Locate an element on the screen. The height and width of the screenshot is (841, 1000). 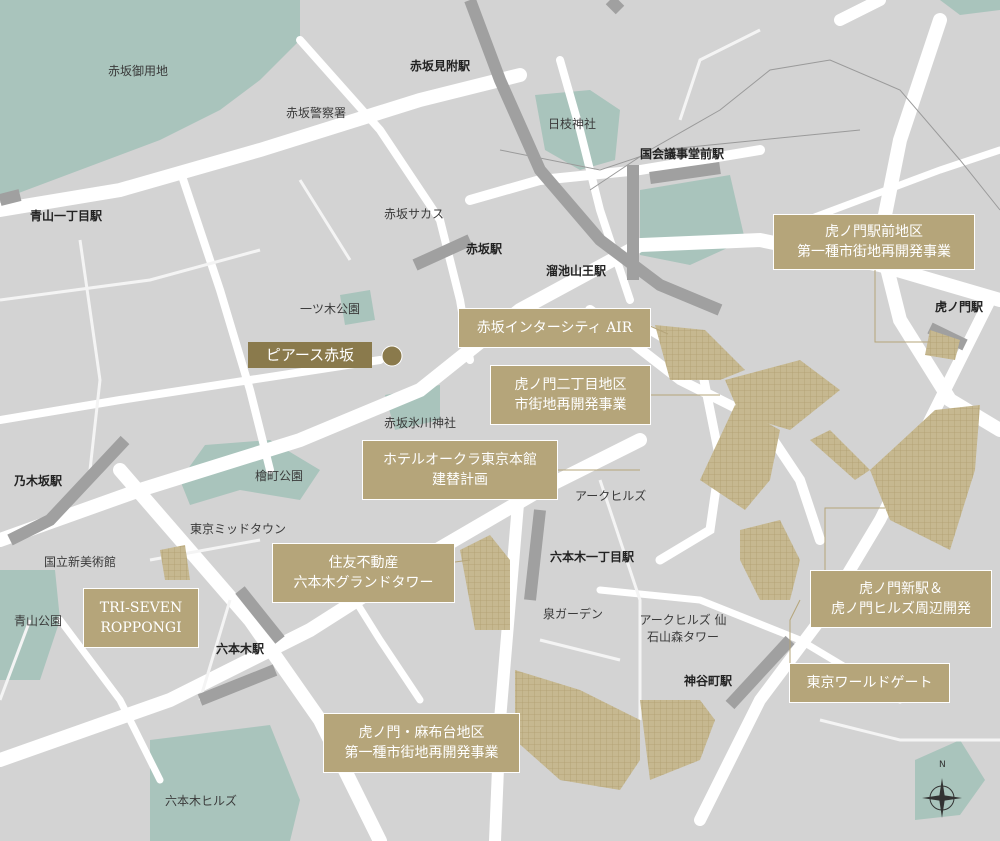
project-box: 虎ノ門新駅＆ 虎ノ門ヒルズ周辺開発 is located at coordinates (901, 599).